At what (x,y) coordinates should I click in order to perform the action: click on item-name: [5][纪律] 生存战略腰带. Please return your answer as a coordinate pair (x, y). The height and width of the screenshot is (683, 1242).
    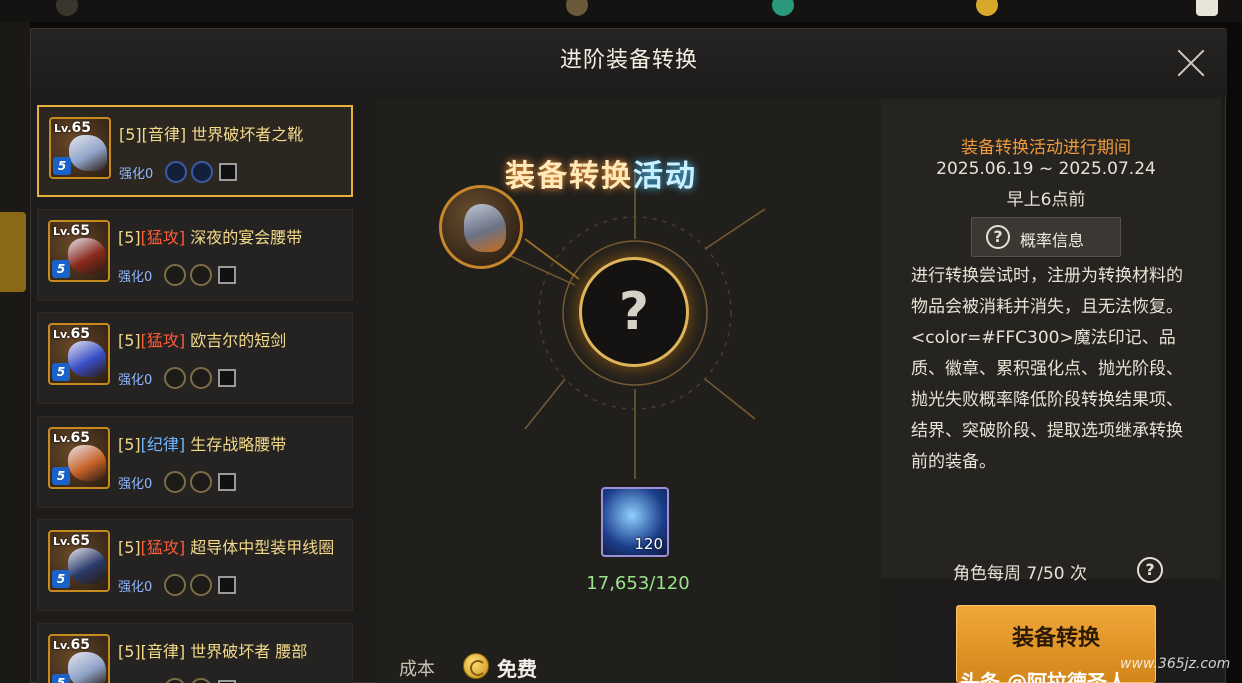
    Looking at the image, I should click on (202, 443).